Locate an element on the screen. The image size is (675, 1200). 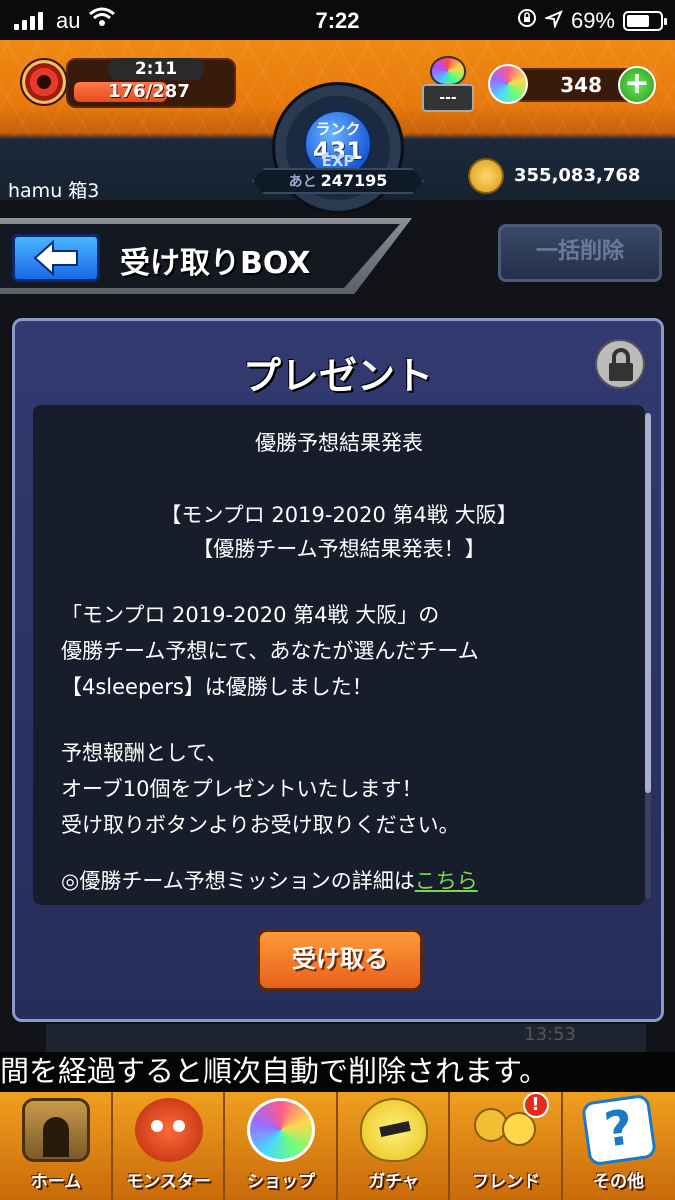
orientation-lock-icon is located at coordinates (527, 21).